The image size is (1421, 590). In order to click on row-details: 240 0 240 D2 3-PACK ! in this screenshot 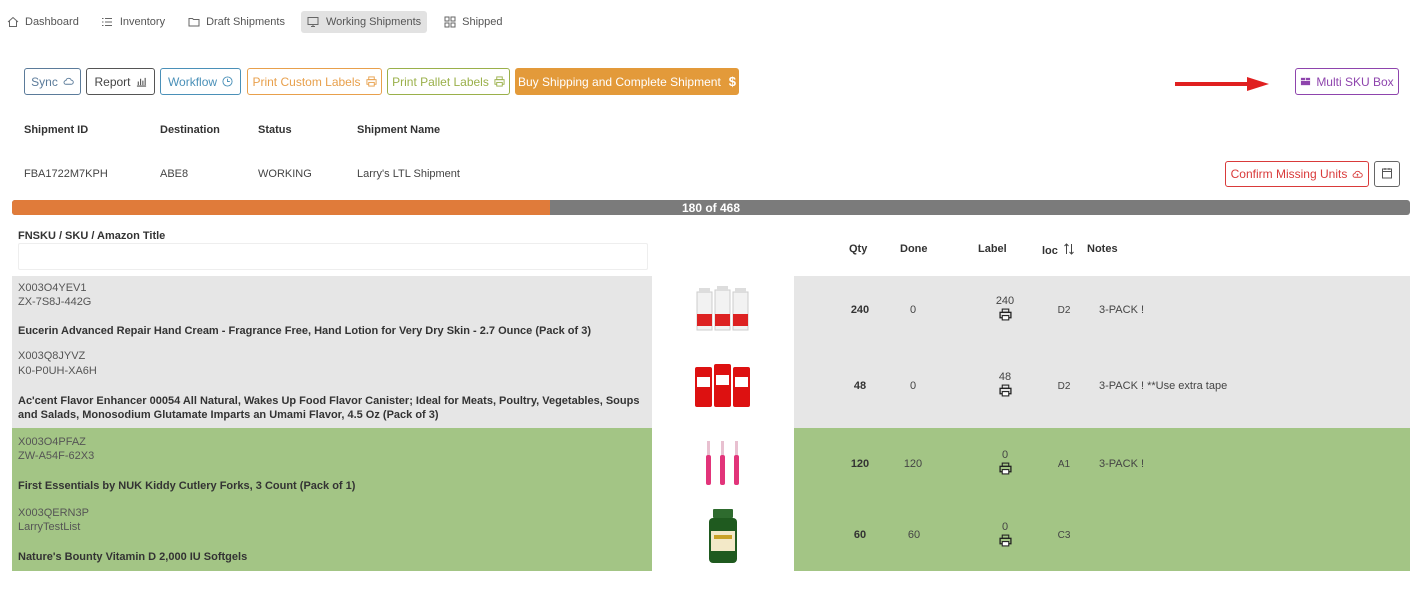, I will do `click(1102, 310)`.